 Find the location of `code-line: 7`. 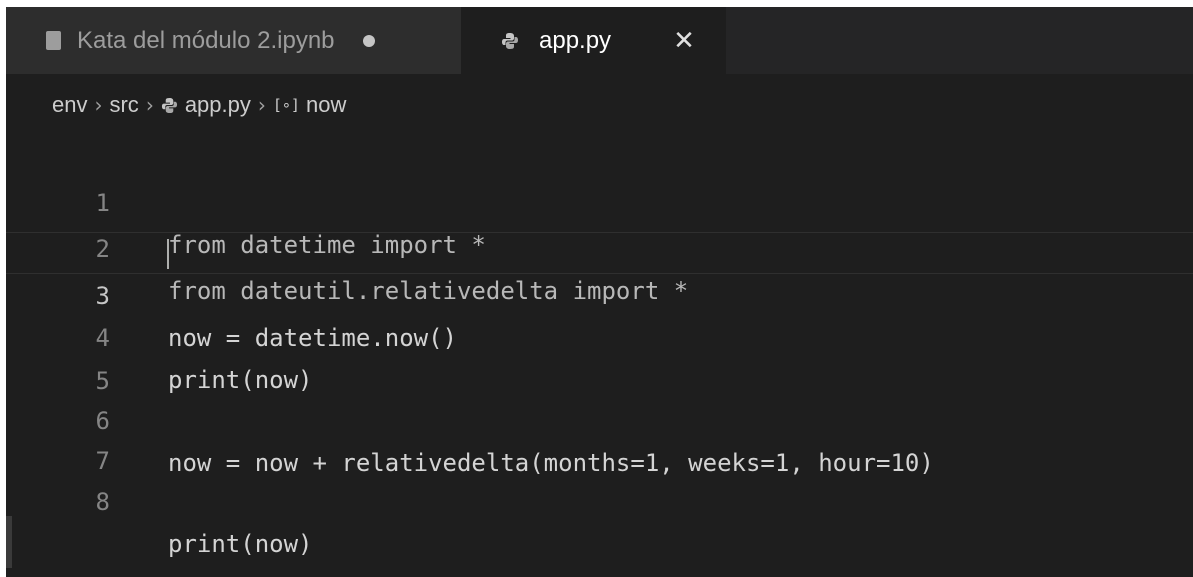

code-line: 7 is located at coordinates (599, 436).